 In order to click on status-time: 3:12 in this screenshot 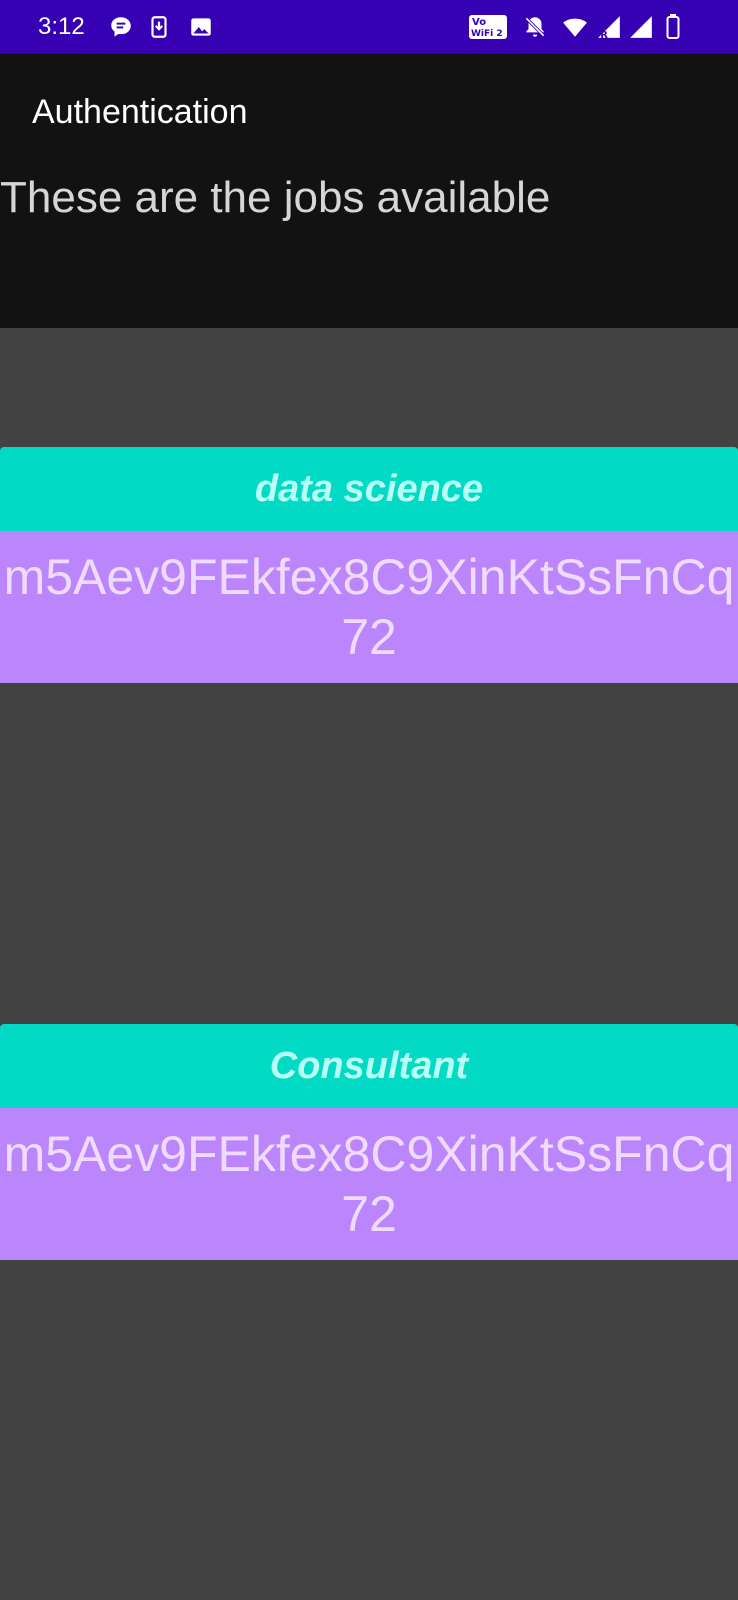, I will do `click(61, 26)`.